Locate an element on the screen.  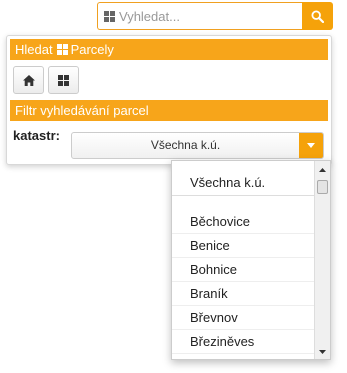
panel-header: Hledat Parcely is located at coordinates (169, 49).